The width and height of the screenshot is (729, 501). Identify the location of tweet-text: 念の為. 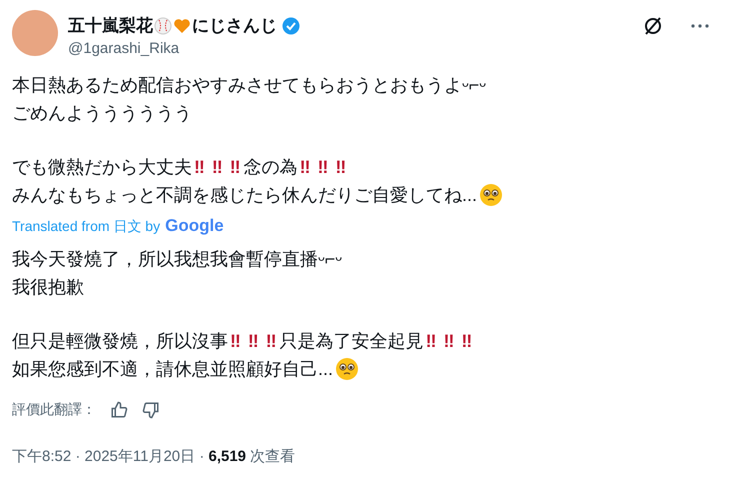
(271, 167).